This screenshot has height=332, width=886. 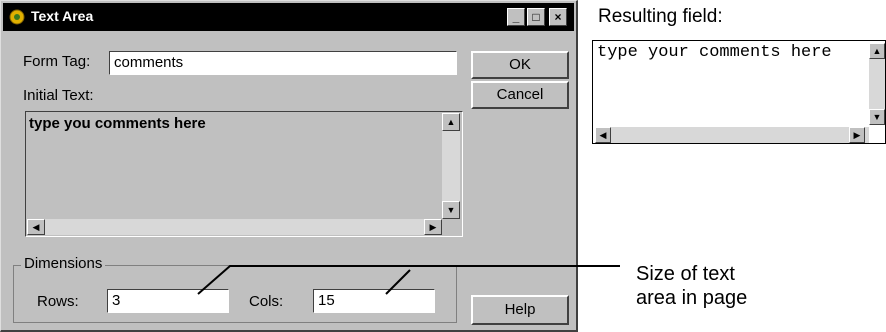 I want to click on callout-text: Size of text area in page, so click(x=691, y=286).